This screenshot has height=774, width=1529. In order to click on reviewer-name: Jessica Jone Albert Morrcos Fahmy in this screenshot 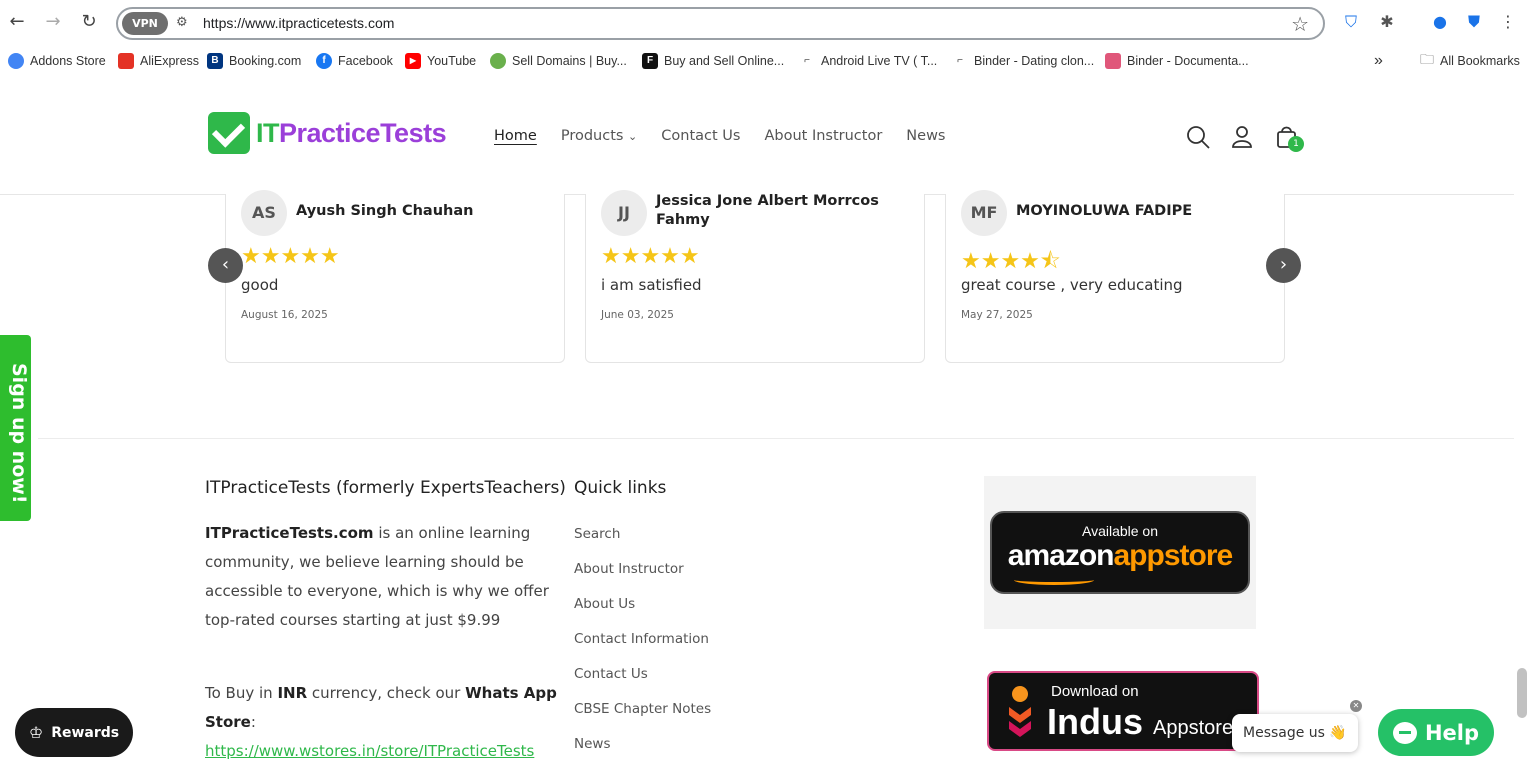, I will do `click(767, 210)`.